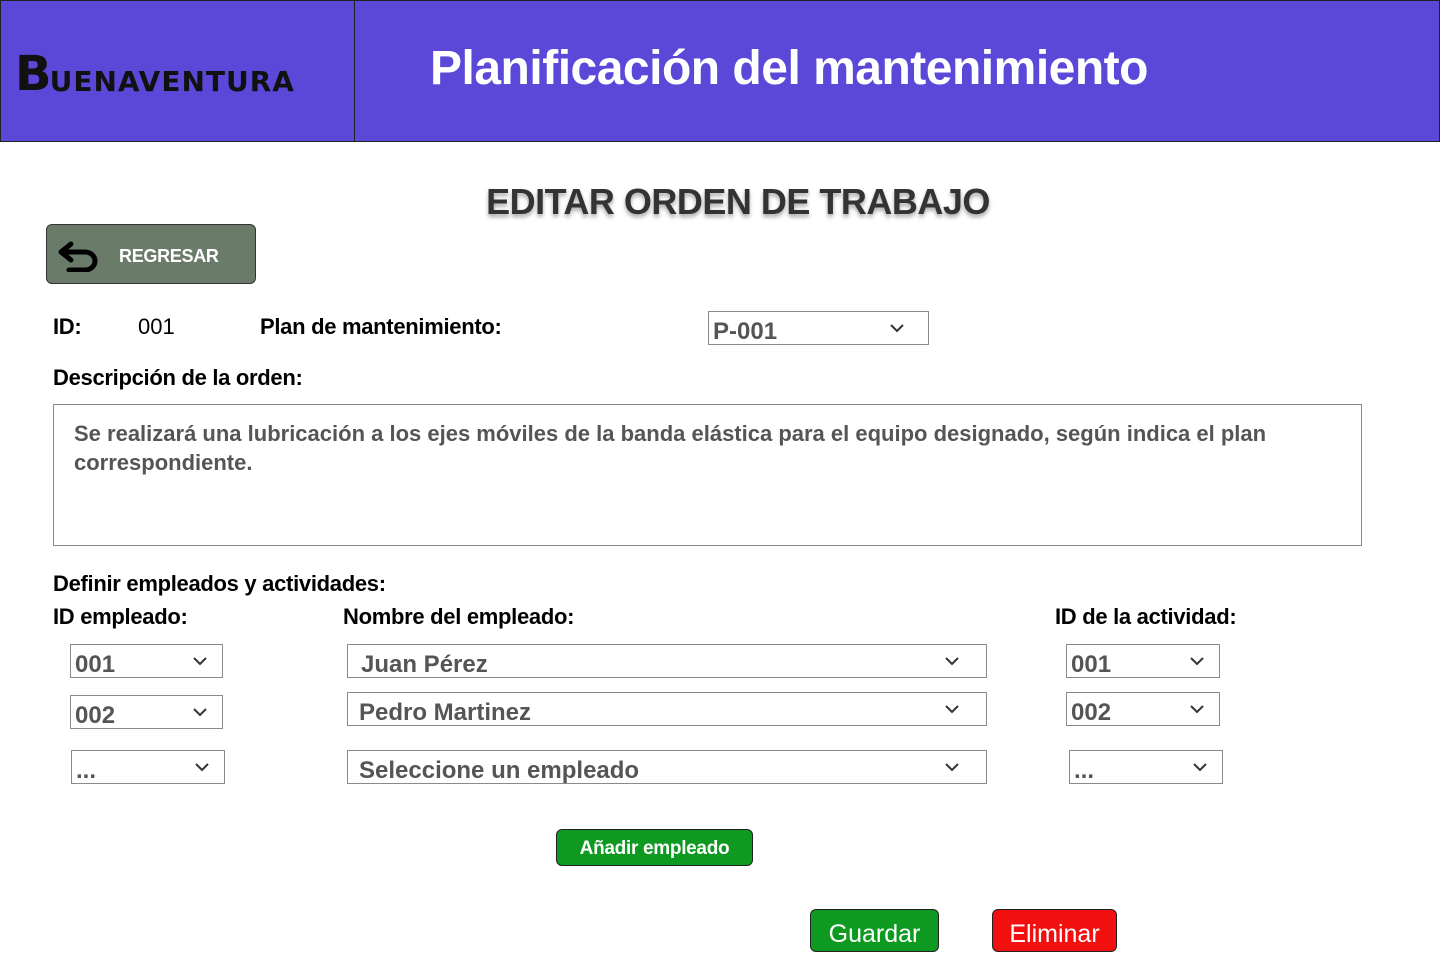 The image size is (1440, 975). Describe the element at coordinates (169, 256) in the screenshot. I see `back-button-label: REGRESAR` at that location.